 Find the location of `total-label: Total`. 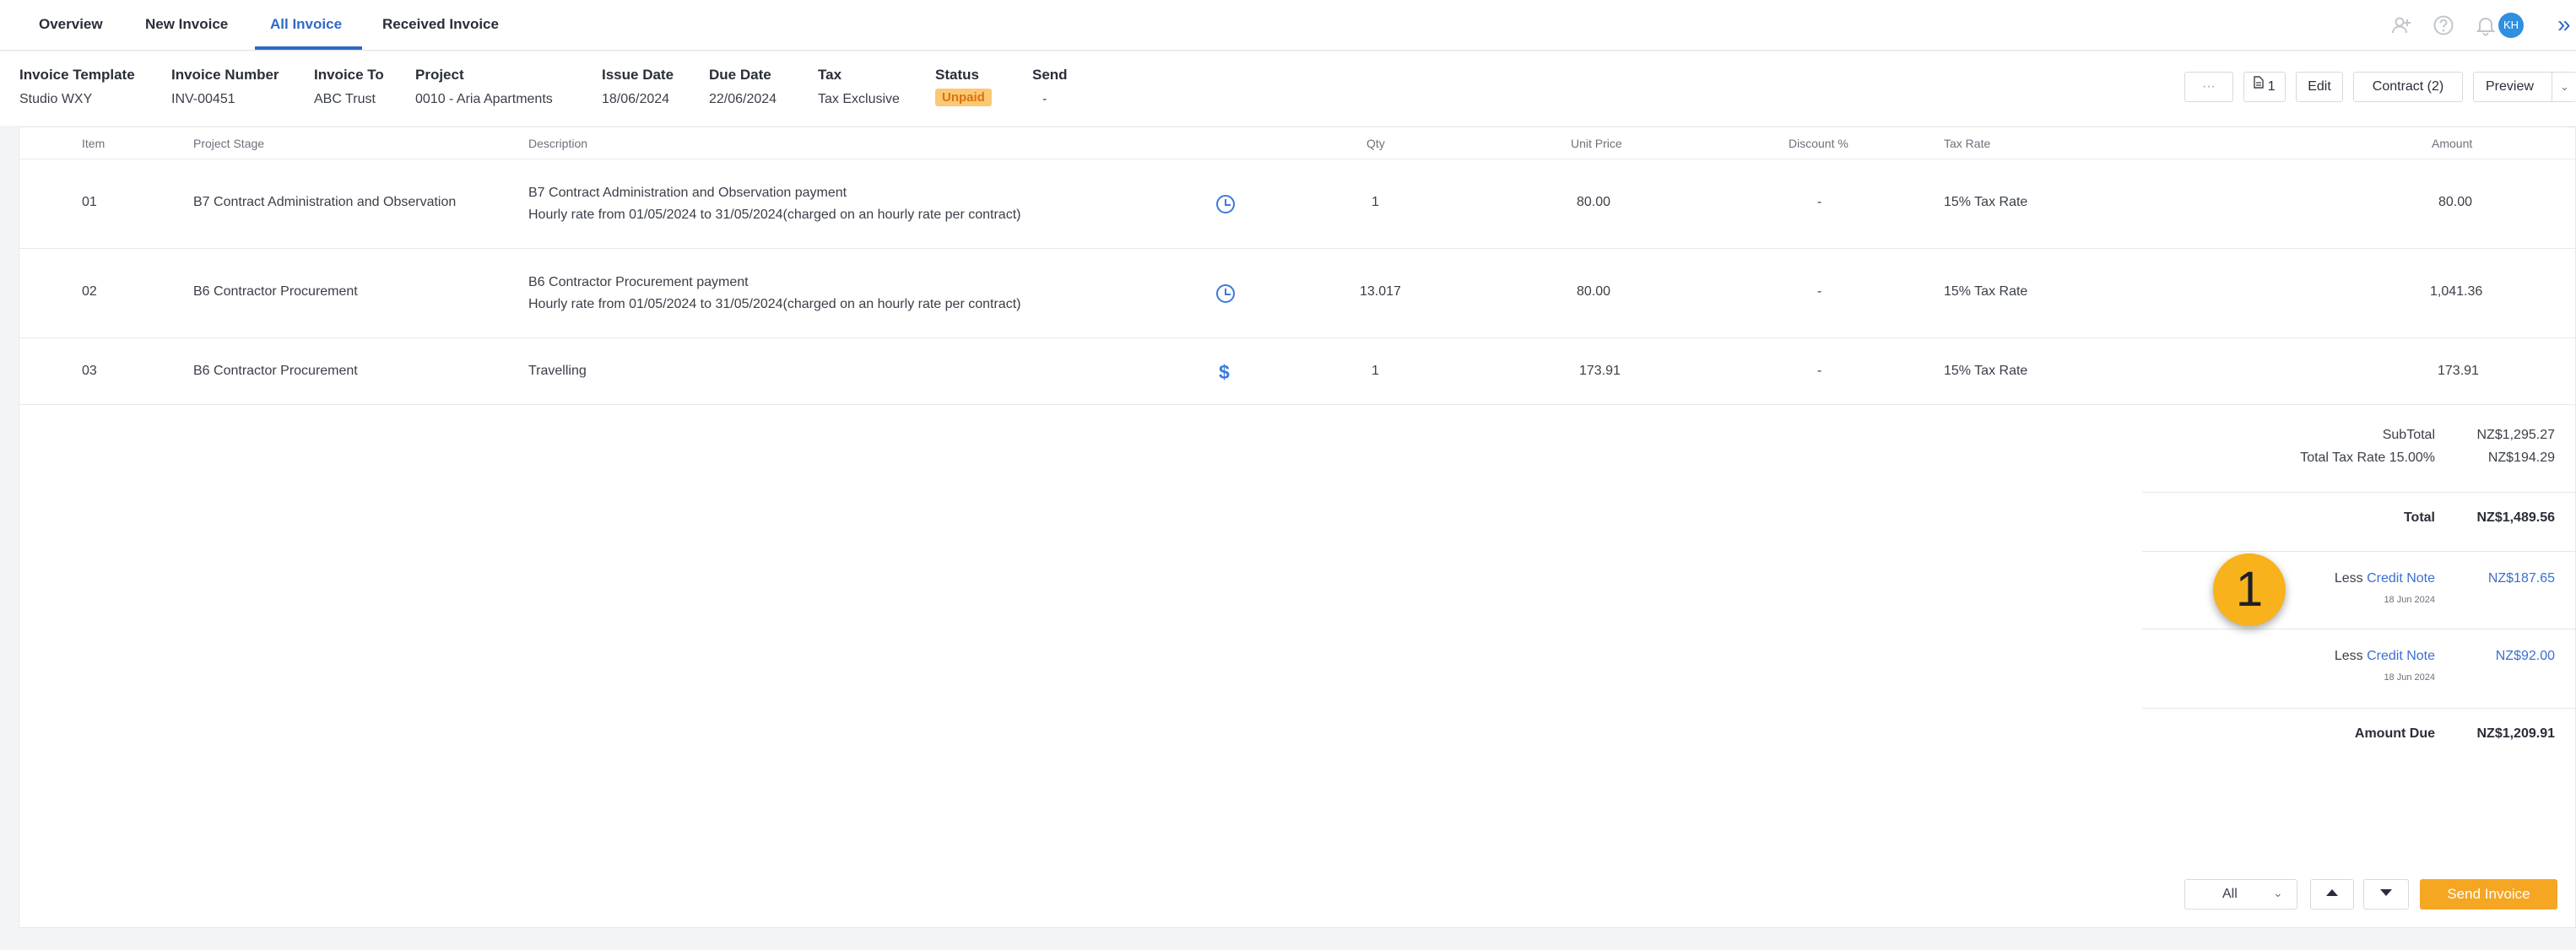

total-label: Total is located at coordinates (2419, 517).